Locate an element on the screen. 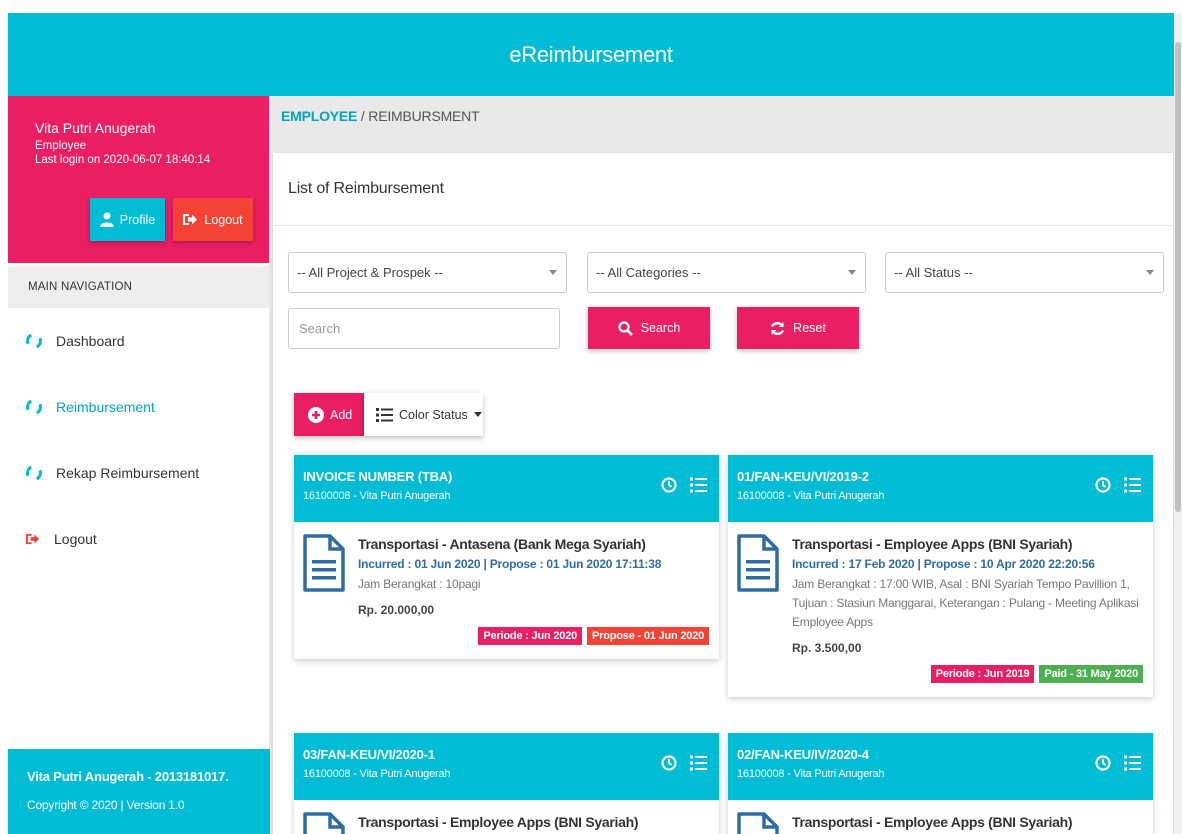 The width and height of the screenshot is (1182, 834). sidebar-item-label: Logout is located at coordinates (75, 539).